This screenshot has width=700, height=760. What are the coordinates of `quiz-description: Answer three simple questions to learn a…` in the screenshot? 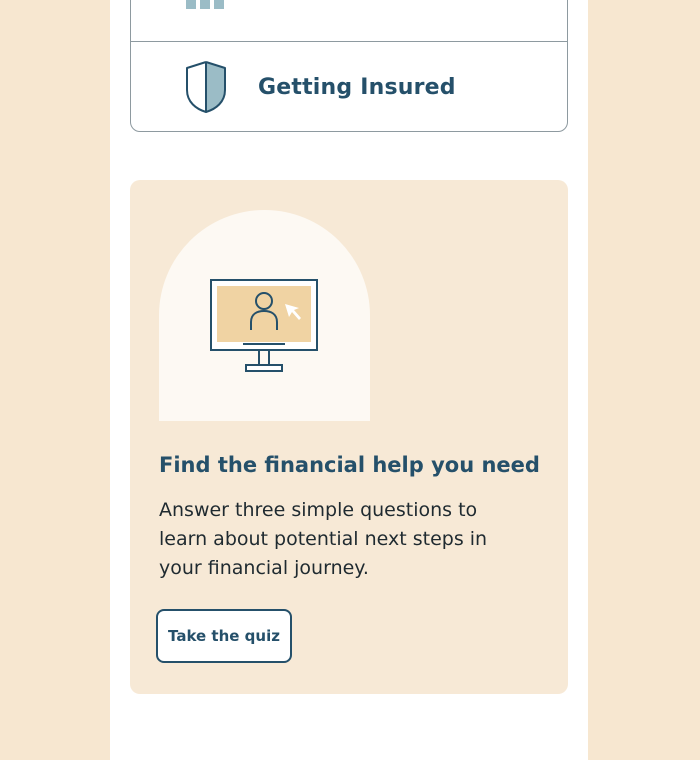 It's located at (323, 539).